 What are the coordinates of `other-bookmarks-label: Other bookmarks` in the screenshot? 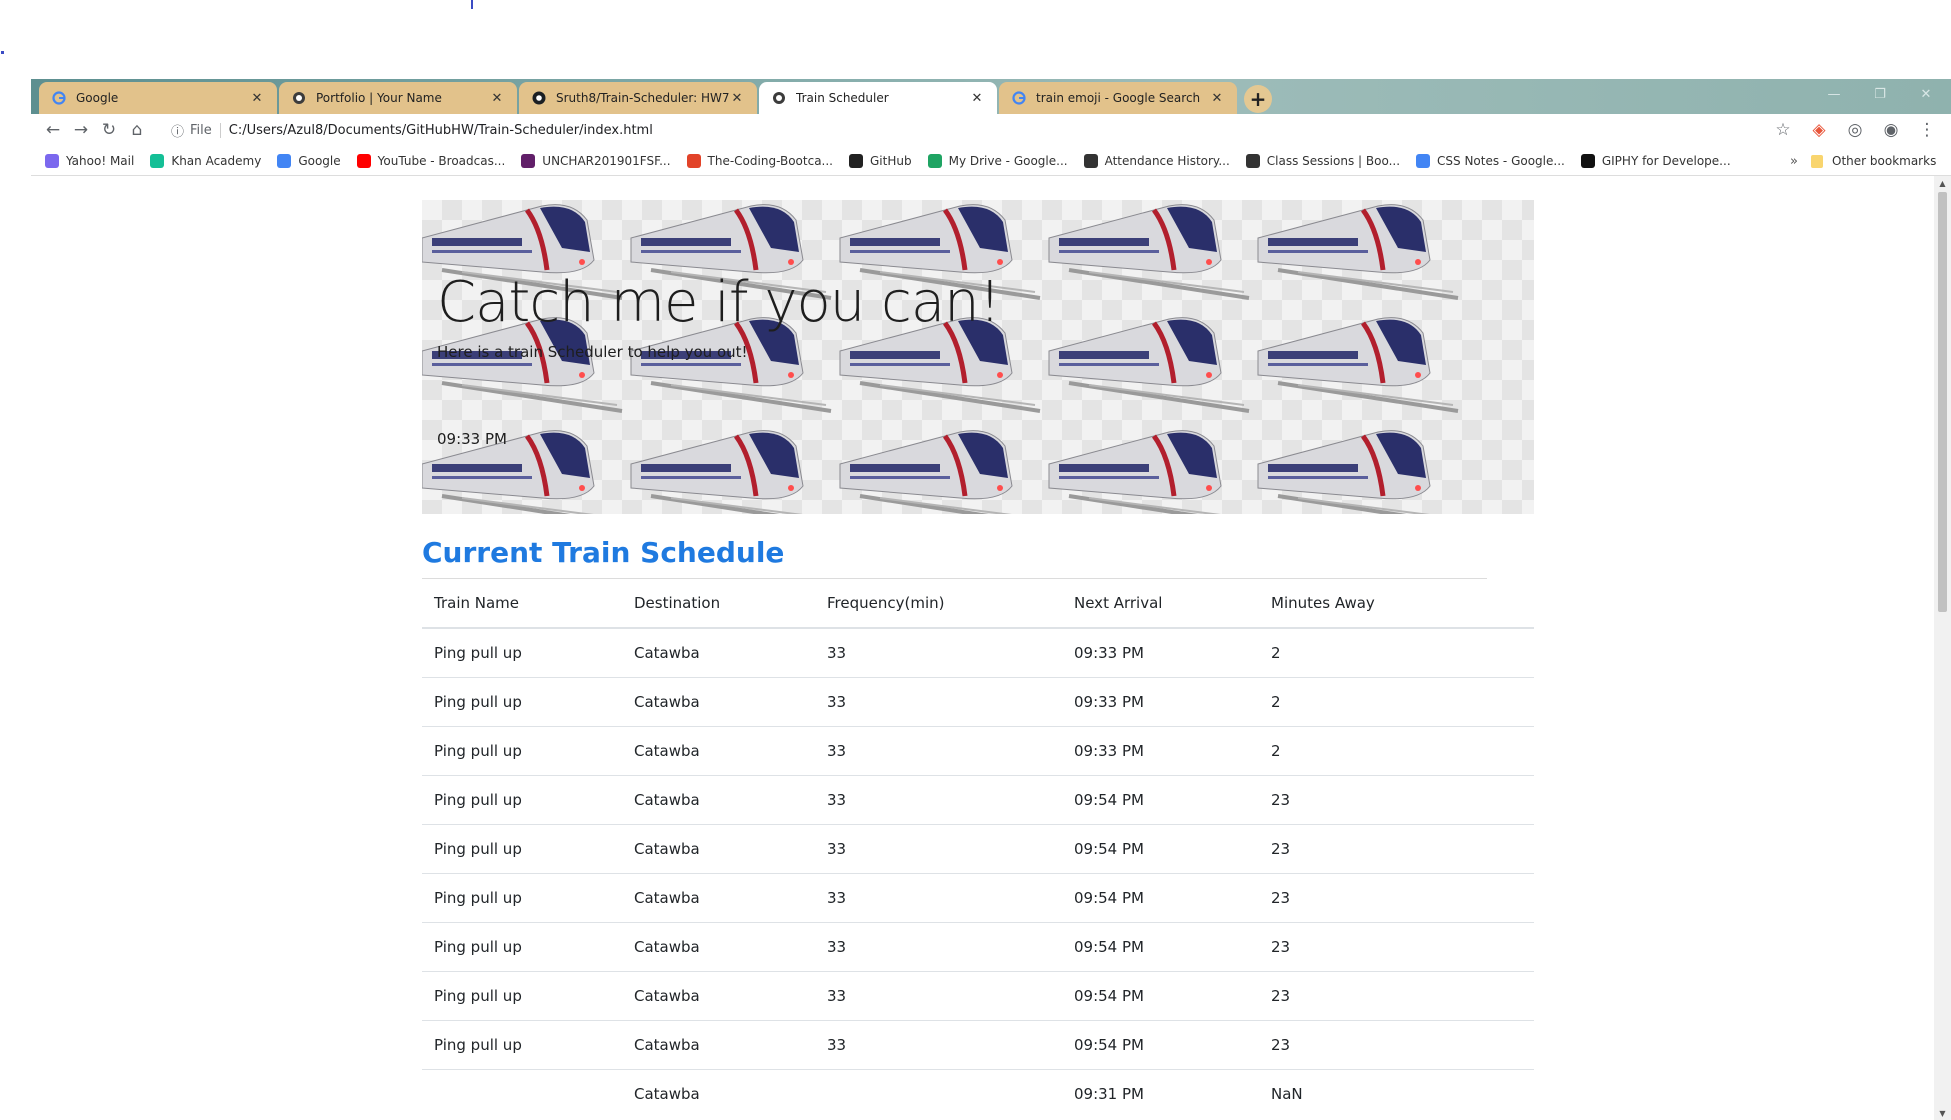 It's located at (1884, 161).